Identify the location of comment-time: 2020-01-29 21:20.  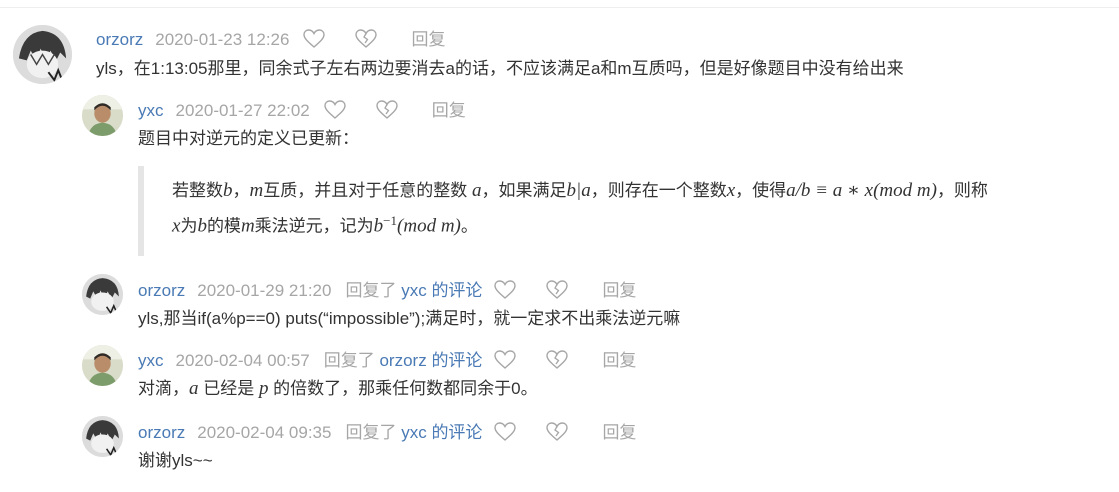
(264, 290).